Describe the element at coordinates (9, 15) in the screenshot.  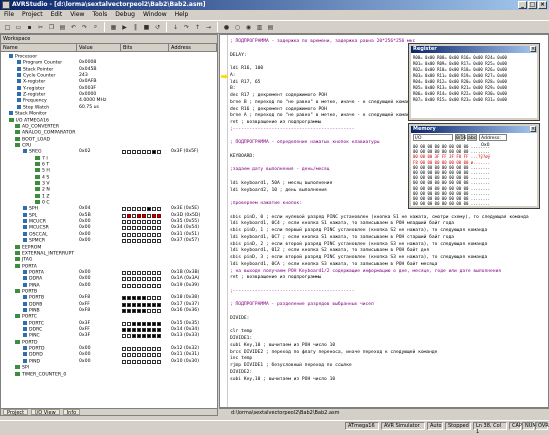
I see `menu-file: File` at that location.